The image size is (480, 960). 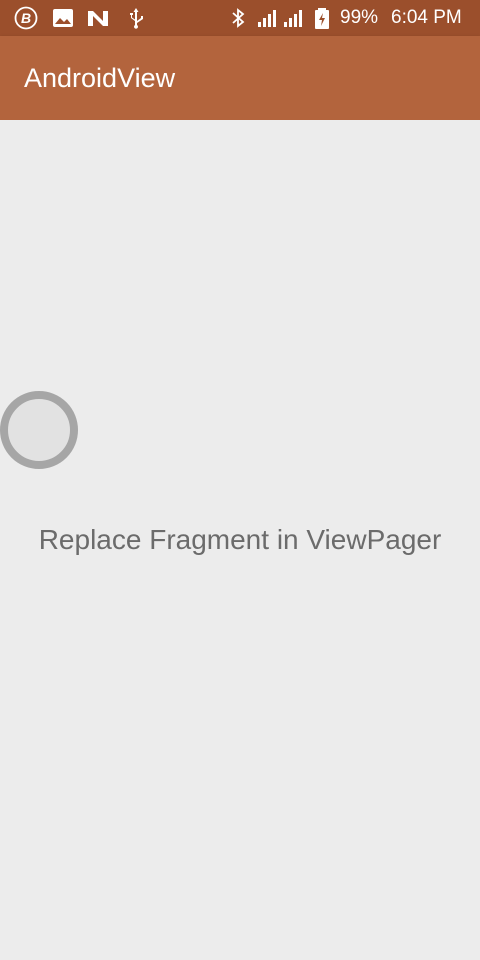 I want to click on touch-indicator, so click(x=39, y=430).